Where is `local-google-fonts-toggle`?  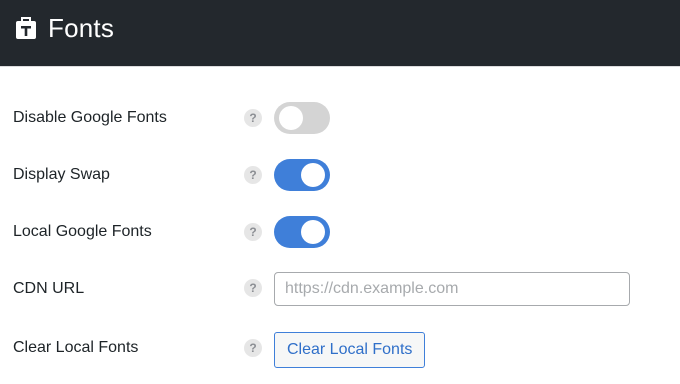
local-google-fonts-toggle is located at coordinates (302, 232).